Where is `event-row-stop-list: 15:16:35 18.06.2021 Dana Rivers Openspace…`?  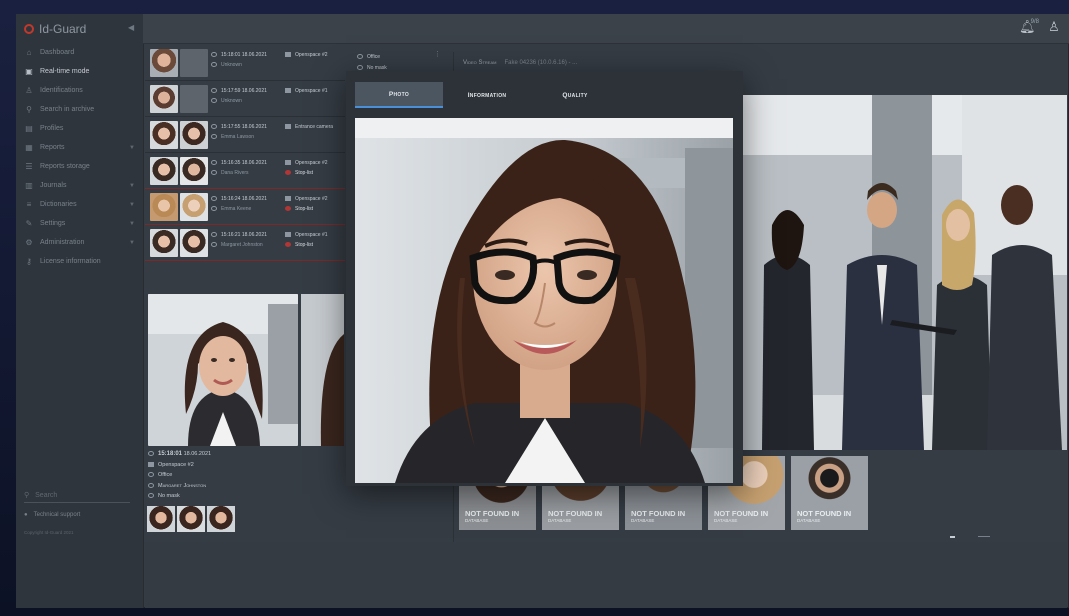 event-row-stop-list: 15:16:35 18.06.2021 Dana Rivers Openspace… is located at coordinates (245, 171).